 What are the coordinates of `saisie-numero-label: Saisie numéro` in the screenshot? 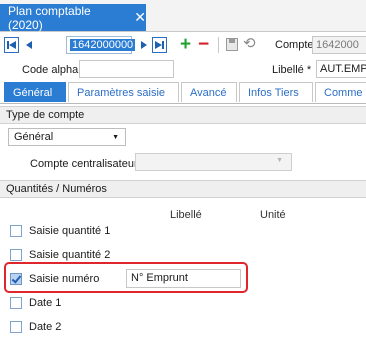 It's located at (64, 279).